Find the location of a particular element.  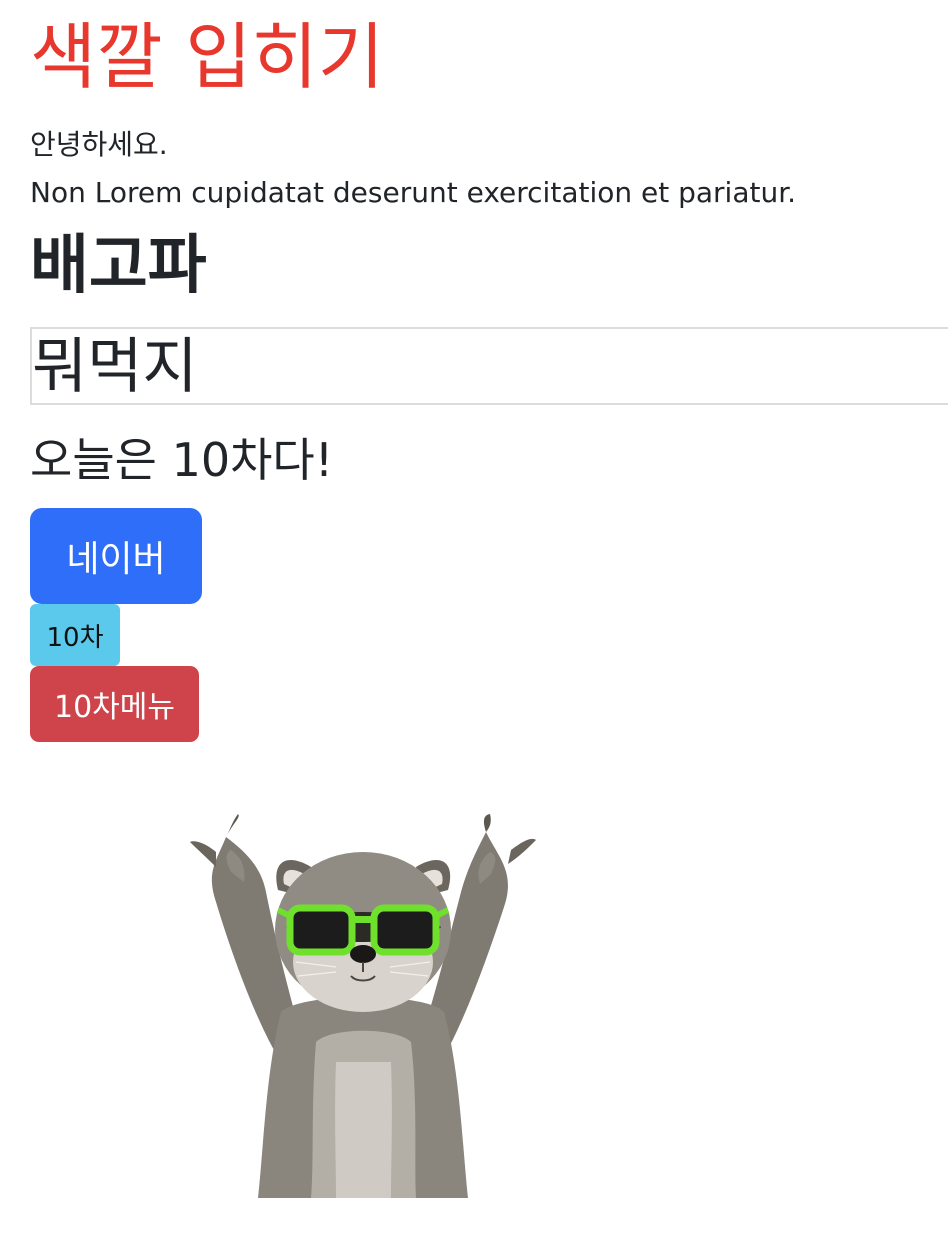

greeting-text: 안녕하세요. is located at coordinates (99, 144).